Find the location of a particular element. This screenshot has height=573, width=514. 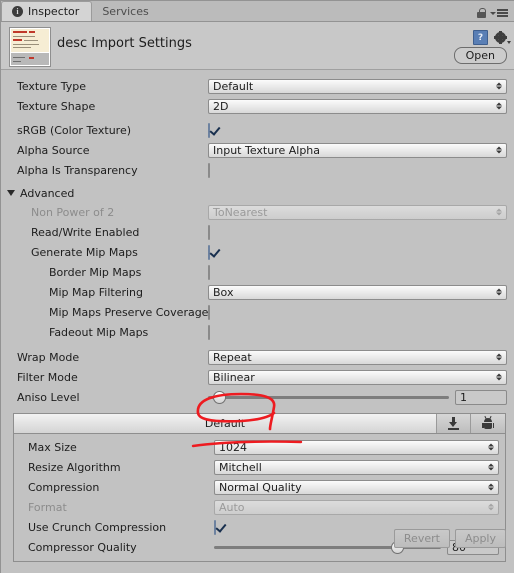

row-compression: Compression Normal Quality is located at coordinates (259, 487).